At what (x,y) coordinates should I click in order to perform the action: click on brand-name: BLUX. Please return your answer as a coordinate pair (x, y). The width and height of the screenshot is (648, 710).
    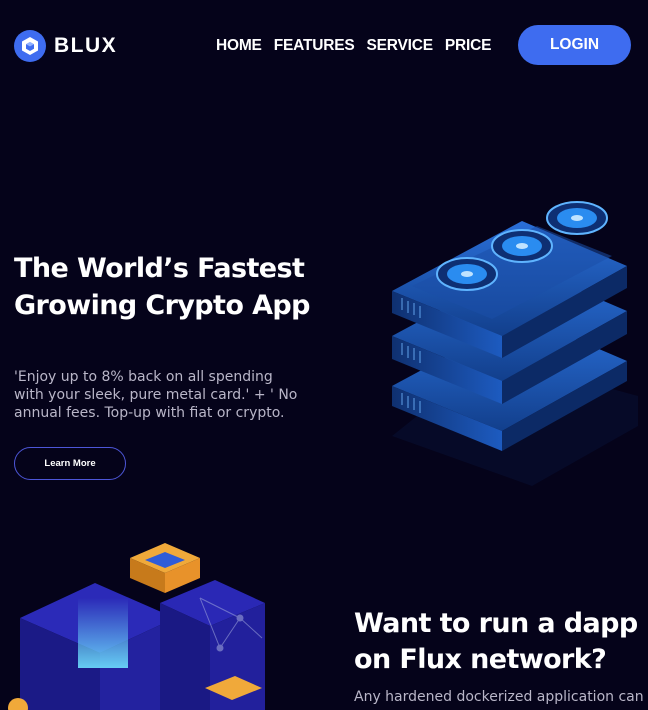
    Looking at the image, I should click on (86, 45).